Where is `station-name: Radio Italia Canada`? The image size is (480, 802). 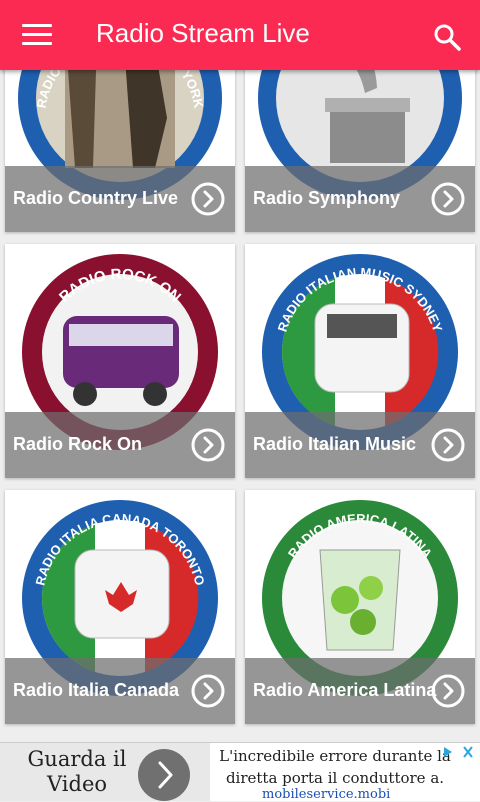 station-name: Radio Italia Canada is located at coordinates (96, 690).